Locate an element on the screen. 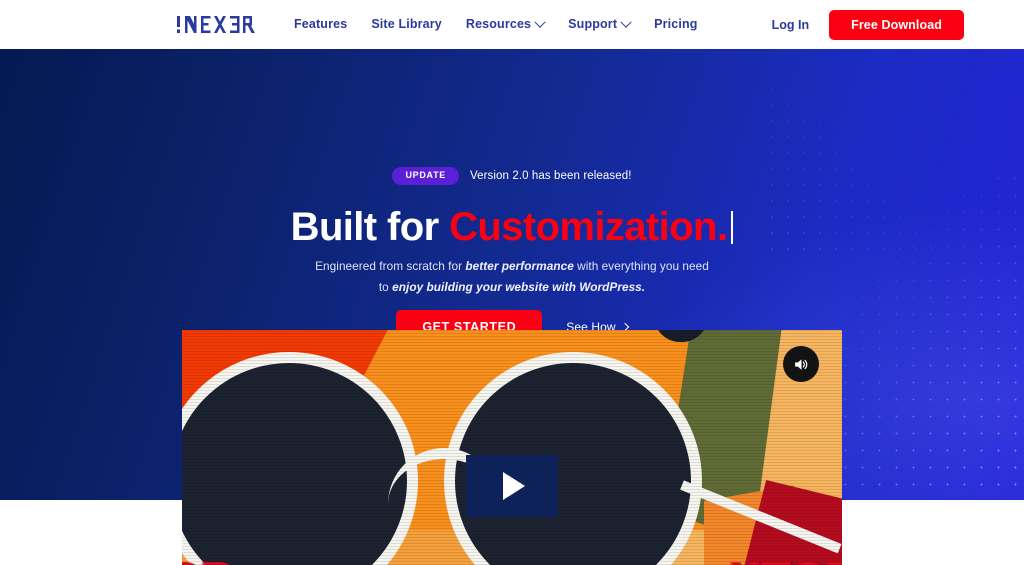 The width and height of the screenshot is (1024, 565). logo-mark is located at coordinates (216, 24).